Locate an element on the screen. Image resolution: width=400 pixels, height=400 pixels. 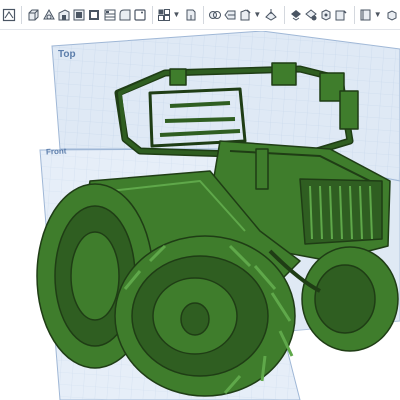
section-dropdown-caret: ▼ is located at coordinates (378, 15).